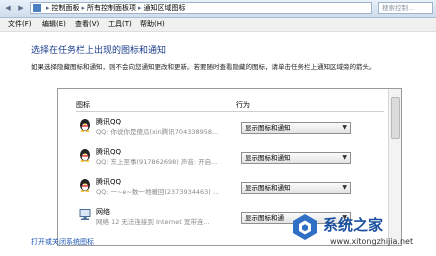 The height and width of the screenshot is (256, 436). What do you see at coordinates (353, 225) in the screenshot?
I see `watermark-brand: 系统之家` at bounding box center [353, 225].